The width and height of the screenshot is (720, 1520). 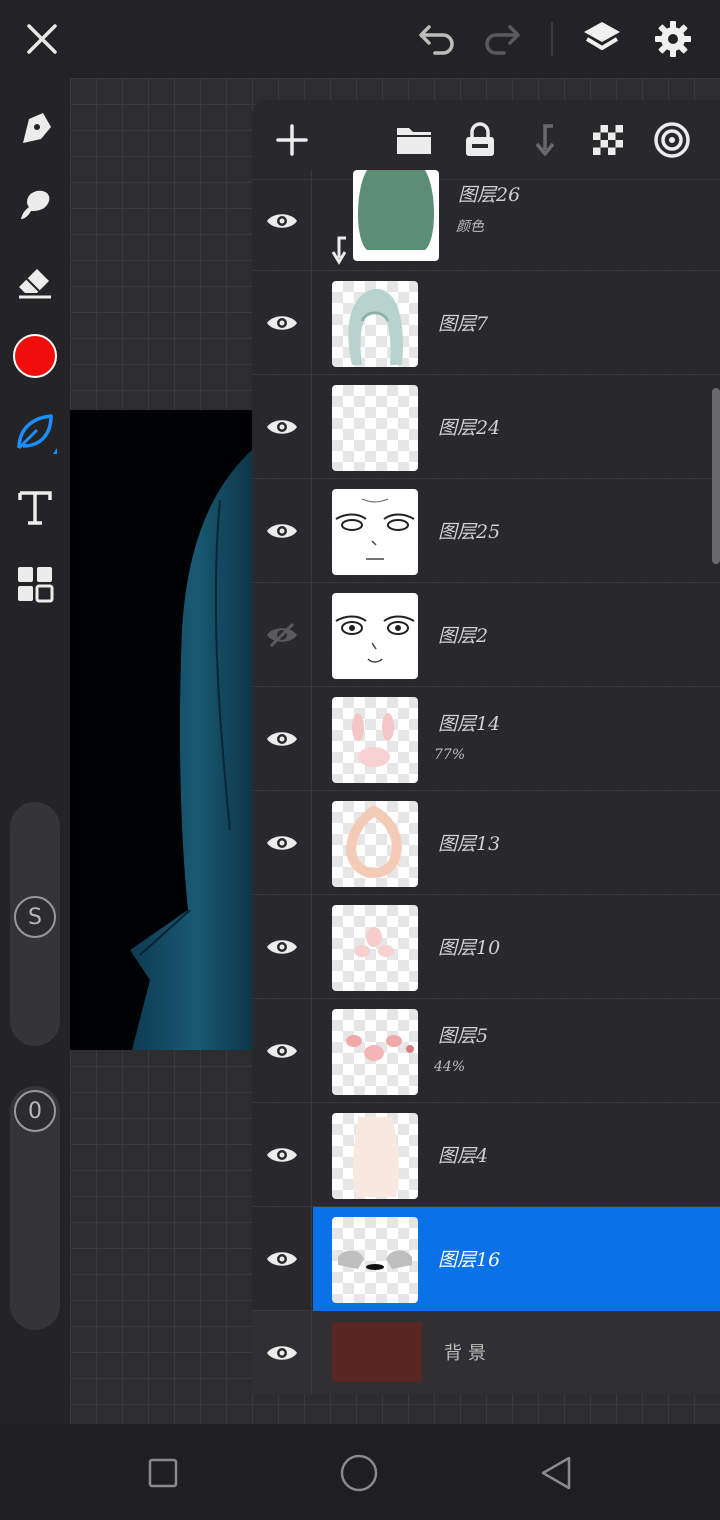 I want to click on opacity-label: 0, so click(x=35, y=1111).